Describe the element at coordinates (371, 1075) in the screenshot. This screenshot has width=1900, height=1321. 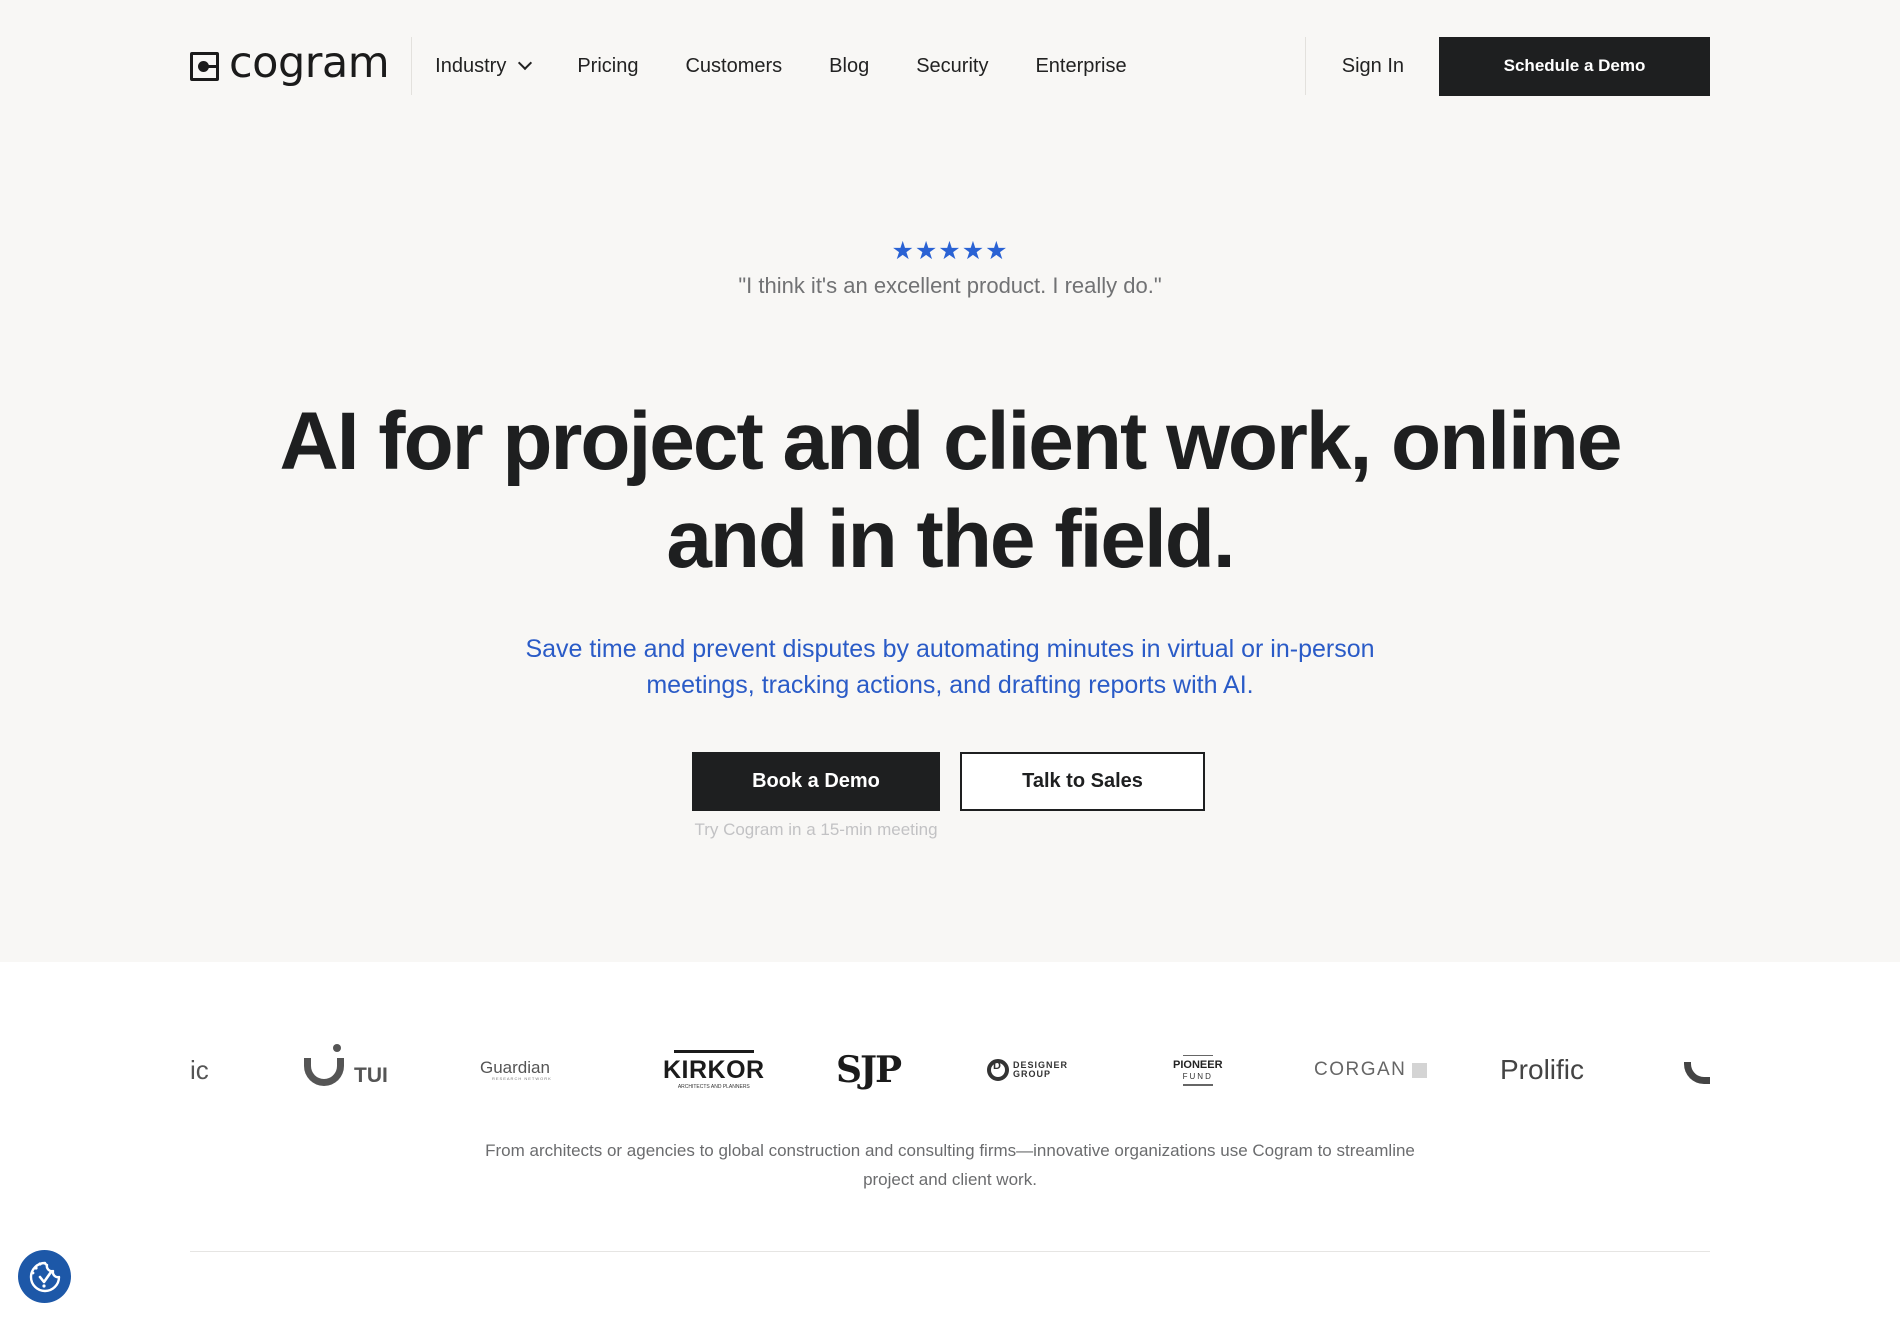
I see `logo-text: TUI` at that location.